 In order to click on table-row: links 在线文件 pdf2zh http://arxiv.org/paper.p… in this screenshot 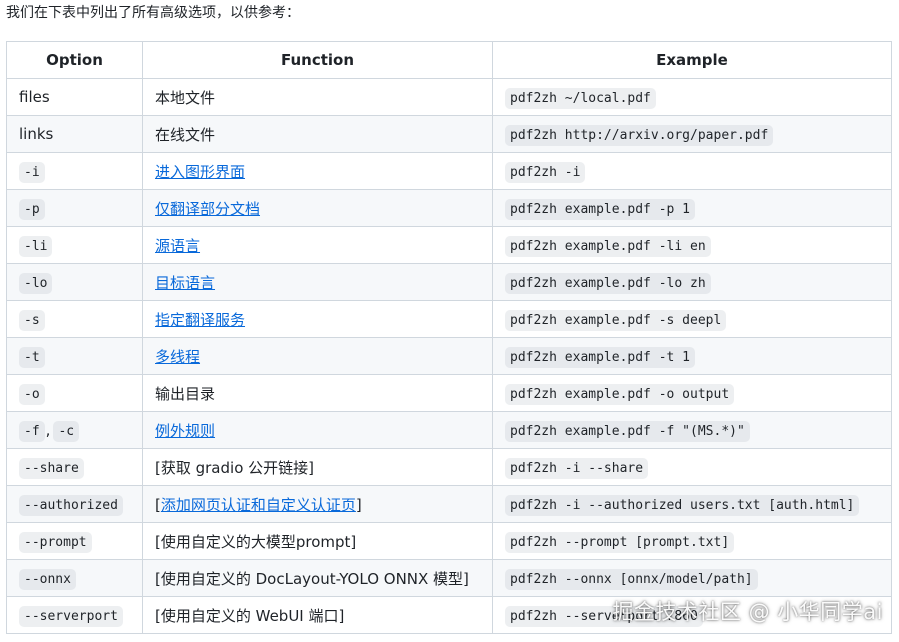, I will do `click(449, 134)`.